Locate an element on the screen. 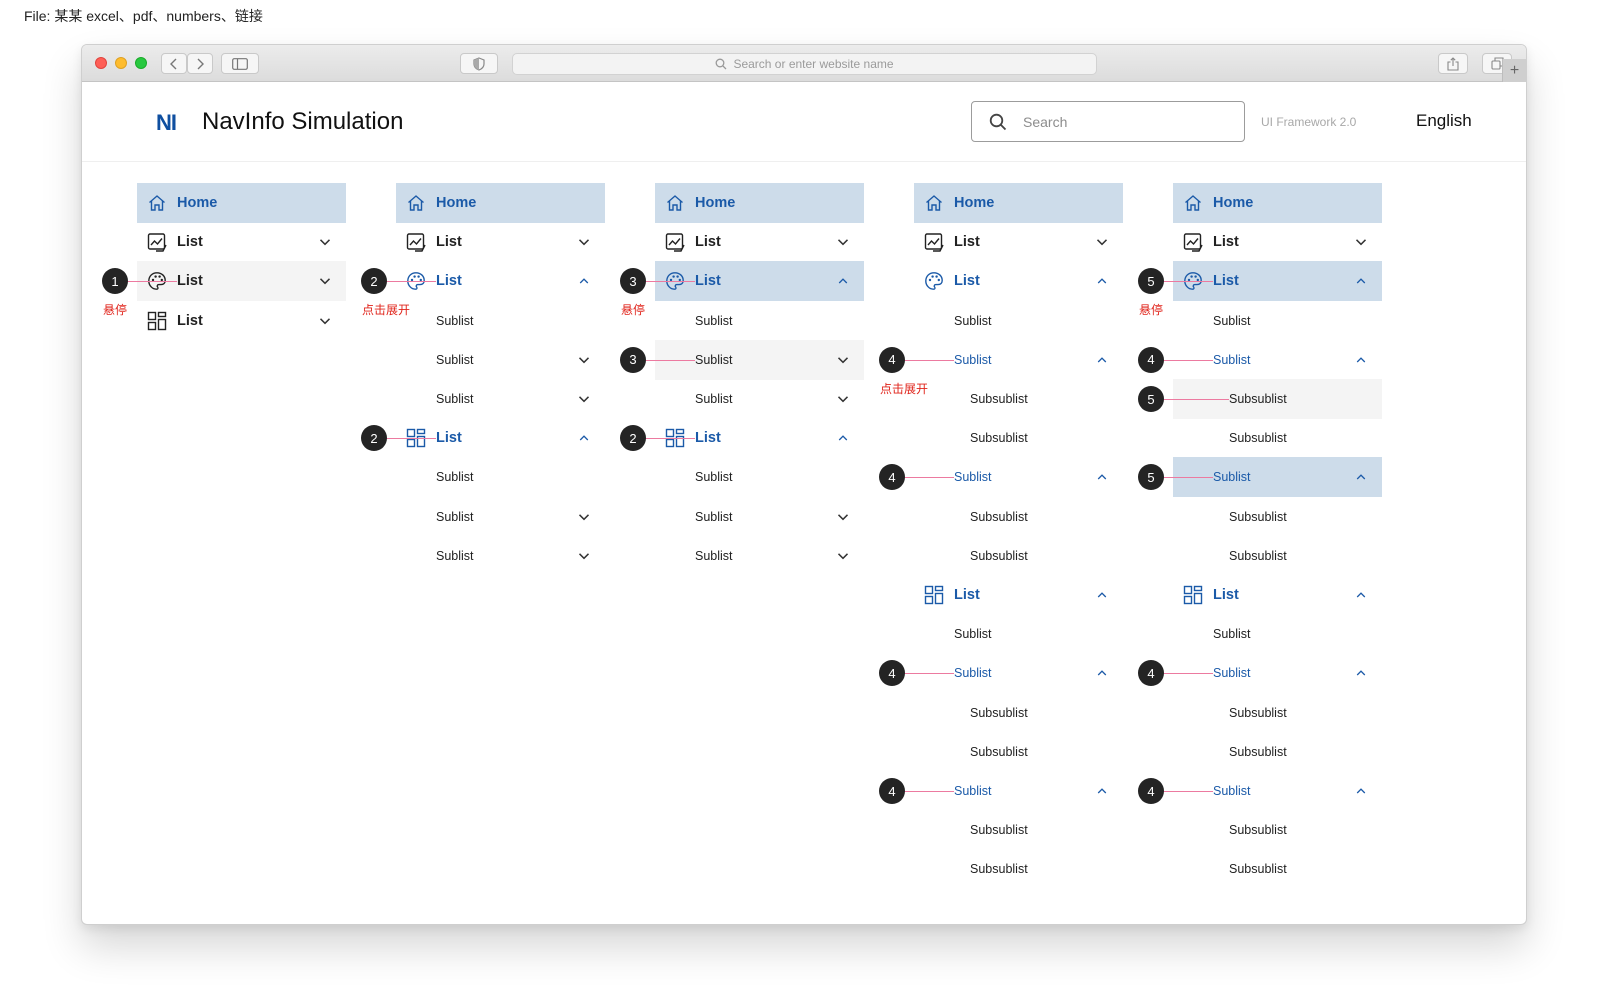 The image size is (1600, 1000). step-badge: 3 is located at coordinates (633, 359).